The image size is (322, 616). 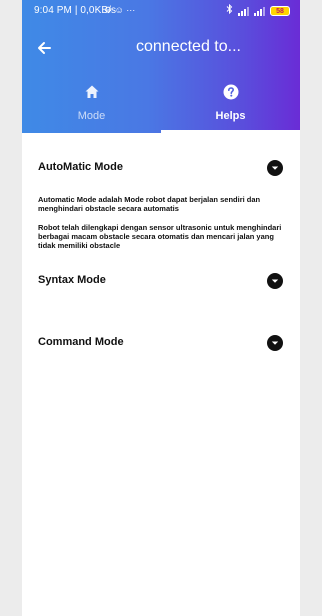 What do you see at coordinates (231, 92) in the screenshot?
I see `help-circle-icon` at bounding box center [231, 92].